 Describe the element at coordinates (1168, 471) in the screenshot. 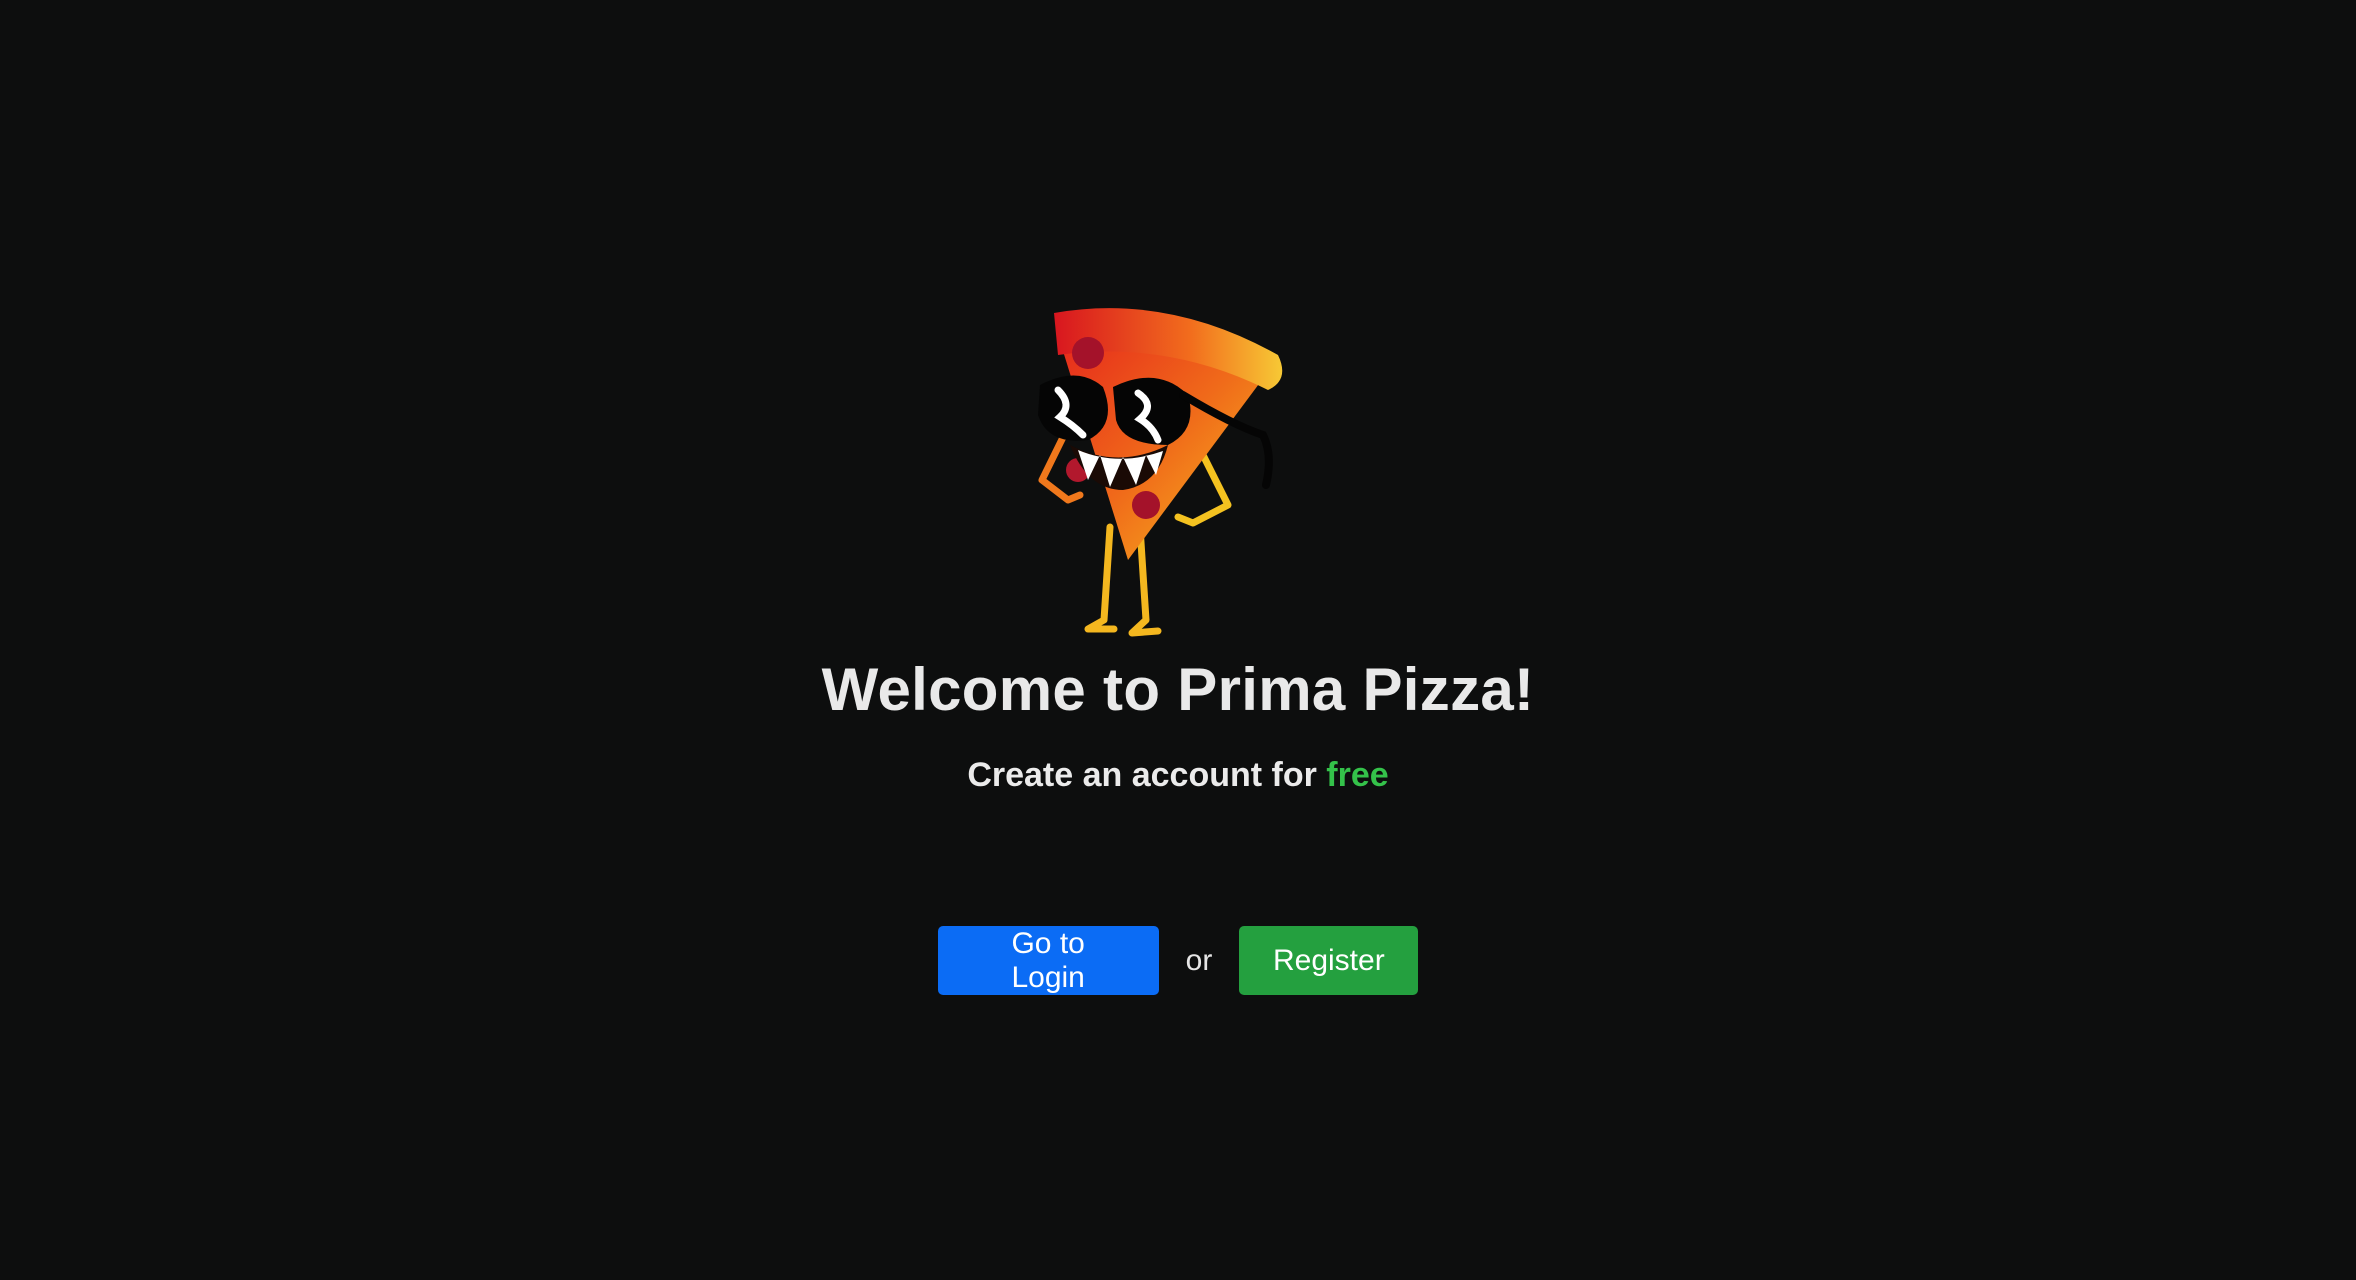

I see `pizza-mascot-icon` at that location.